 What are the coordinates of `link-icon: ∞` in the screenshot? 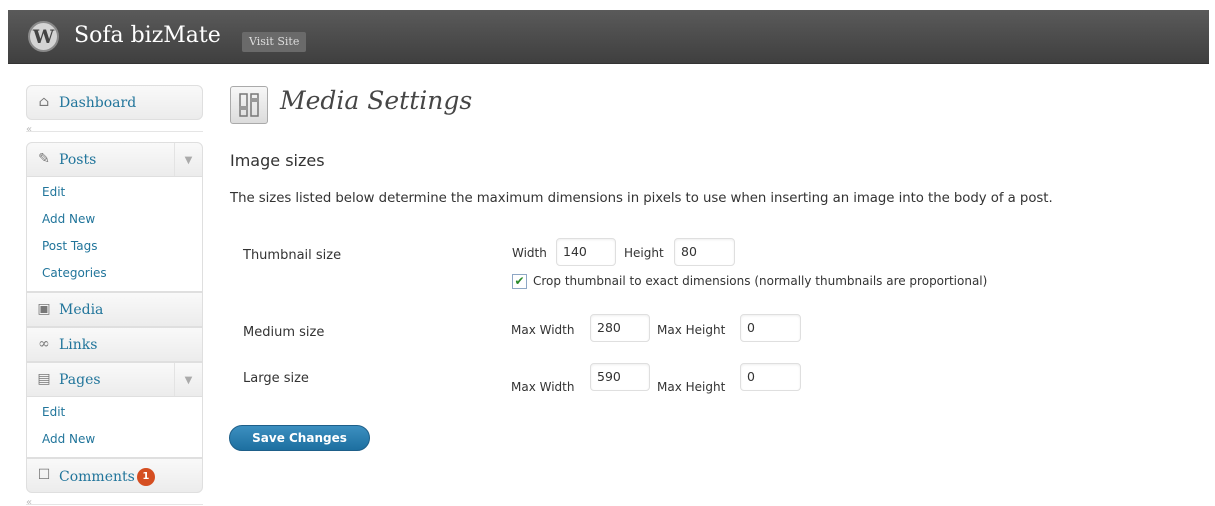 It's located at (44, 344).